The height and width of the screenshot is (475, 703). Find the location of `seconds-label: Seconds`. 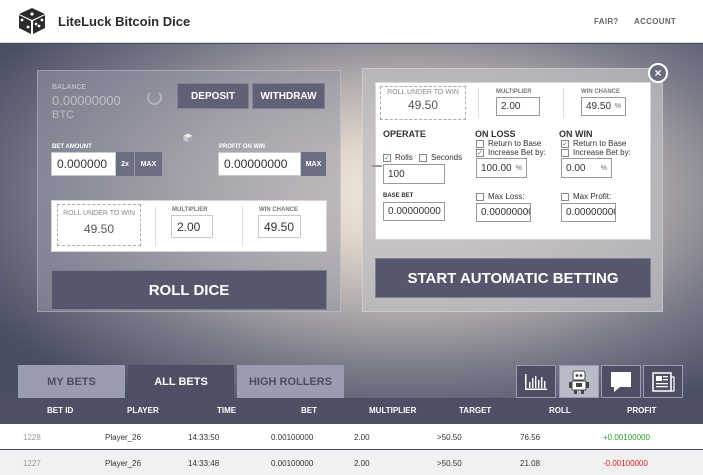

seconds-label: Seconds is located at coordinates (447, 157).